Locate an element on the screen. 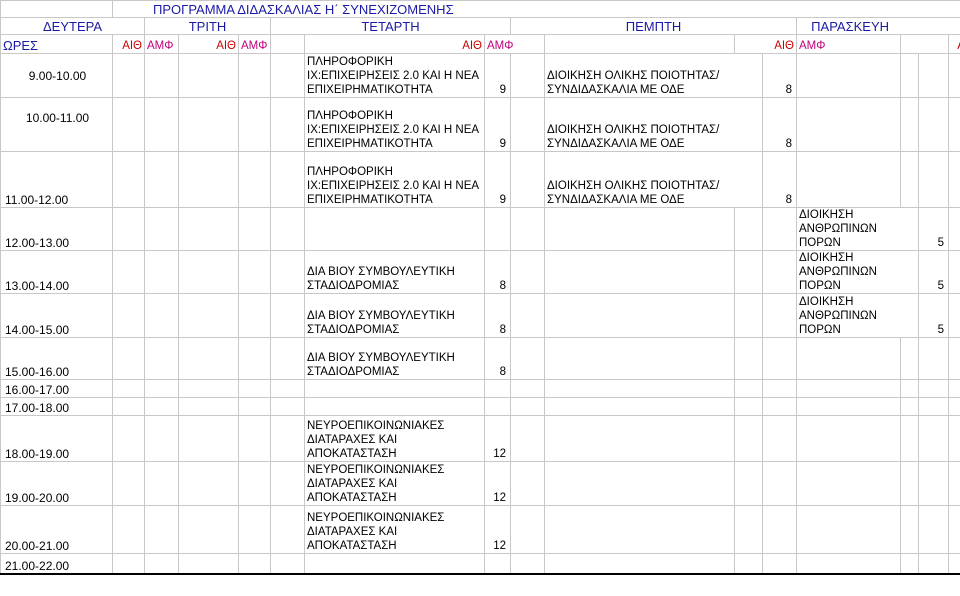  course-hours: 5 is located at coordinates (933, 229).